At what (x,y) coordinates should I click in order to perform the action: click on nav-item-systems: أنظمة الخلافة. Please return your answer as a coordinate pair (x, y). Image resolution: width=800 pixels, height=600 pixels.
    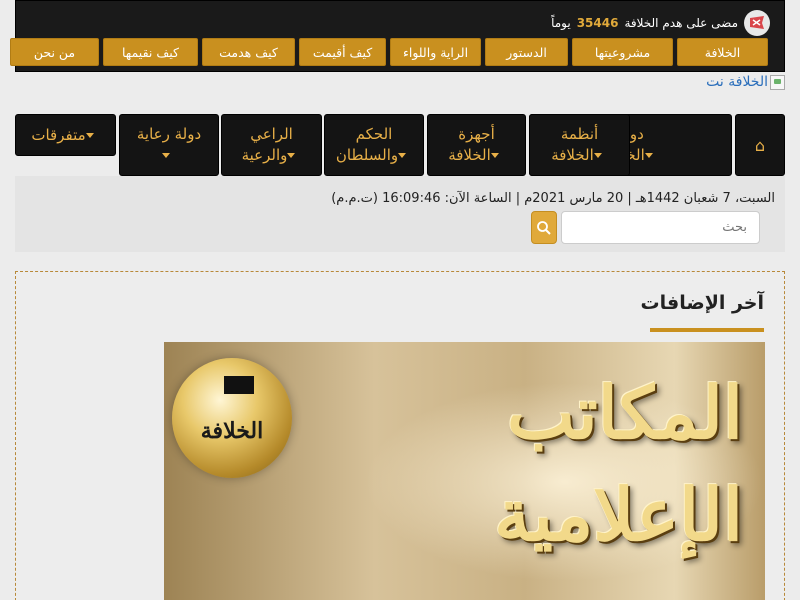
    Looking at the image, I should click on (579, 145).